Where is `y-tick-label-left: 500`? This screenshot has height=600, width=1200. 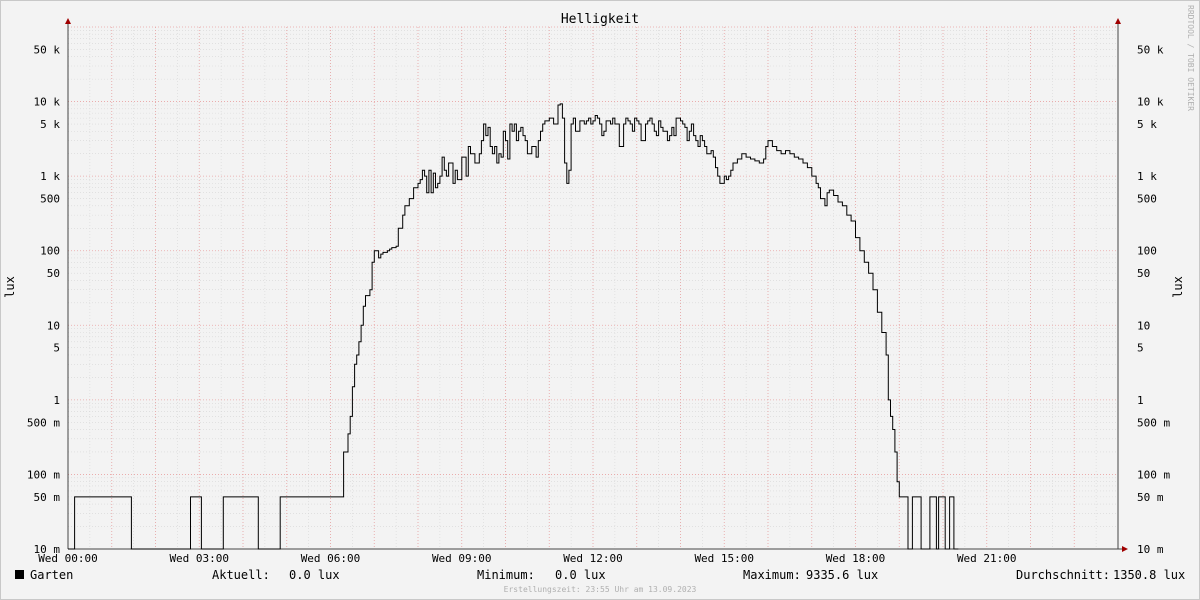
y-tick-label-left: 500 is located at coordinates (50, 199).